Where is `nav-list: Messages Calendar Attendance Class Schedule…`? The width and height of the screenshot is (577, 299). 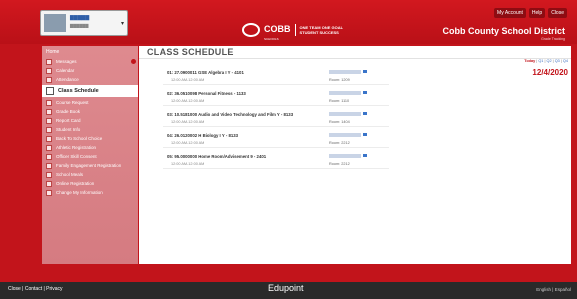 nav-list: Messages Calendar Attendance Class Schedule… is located at coordinates (90, 127).